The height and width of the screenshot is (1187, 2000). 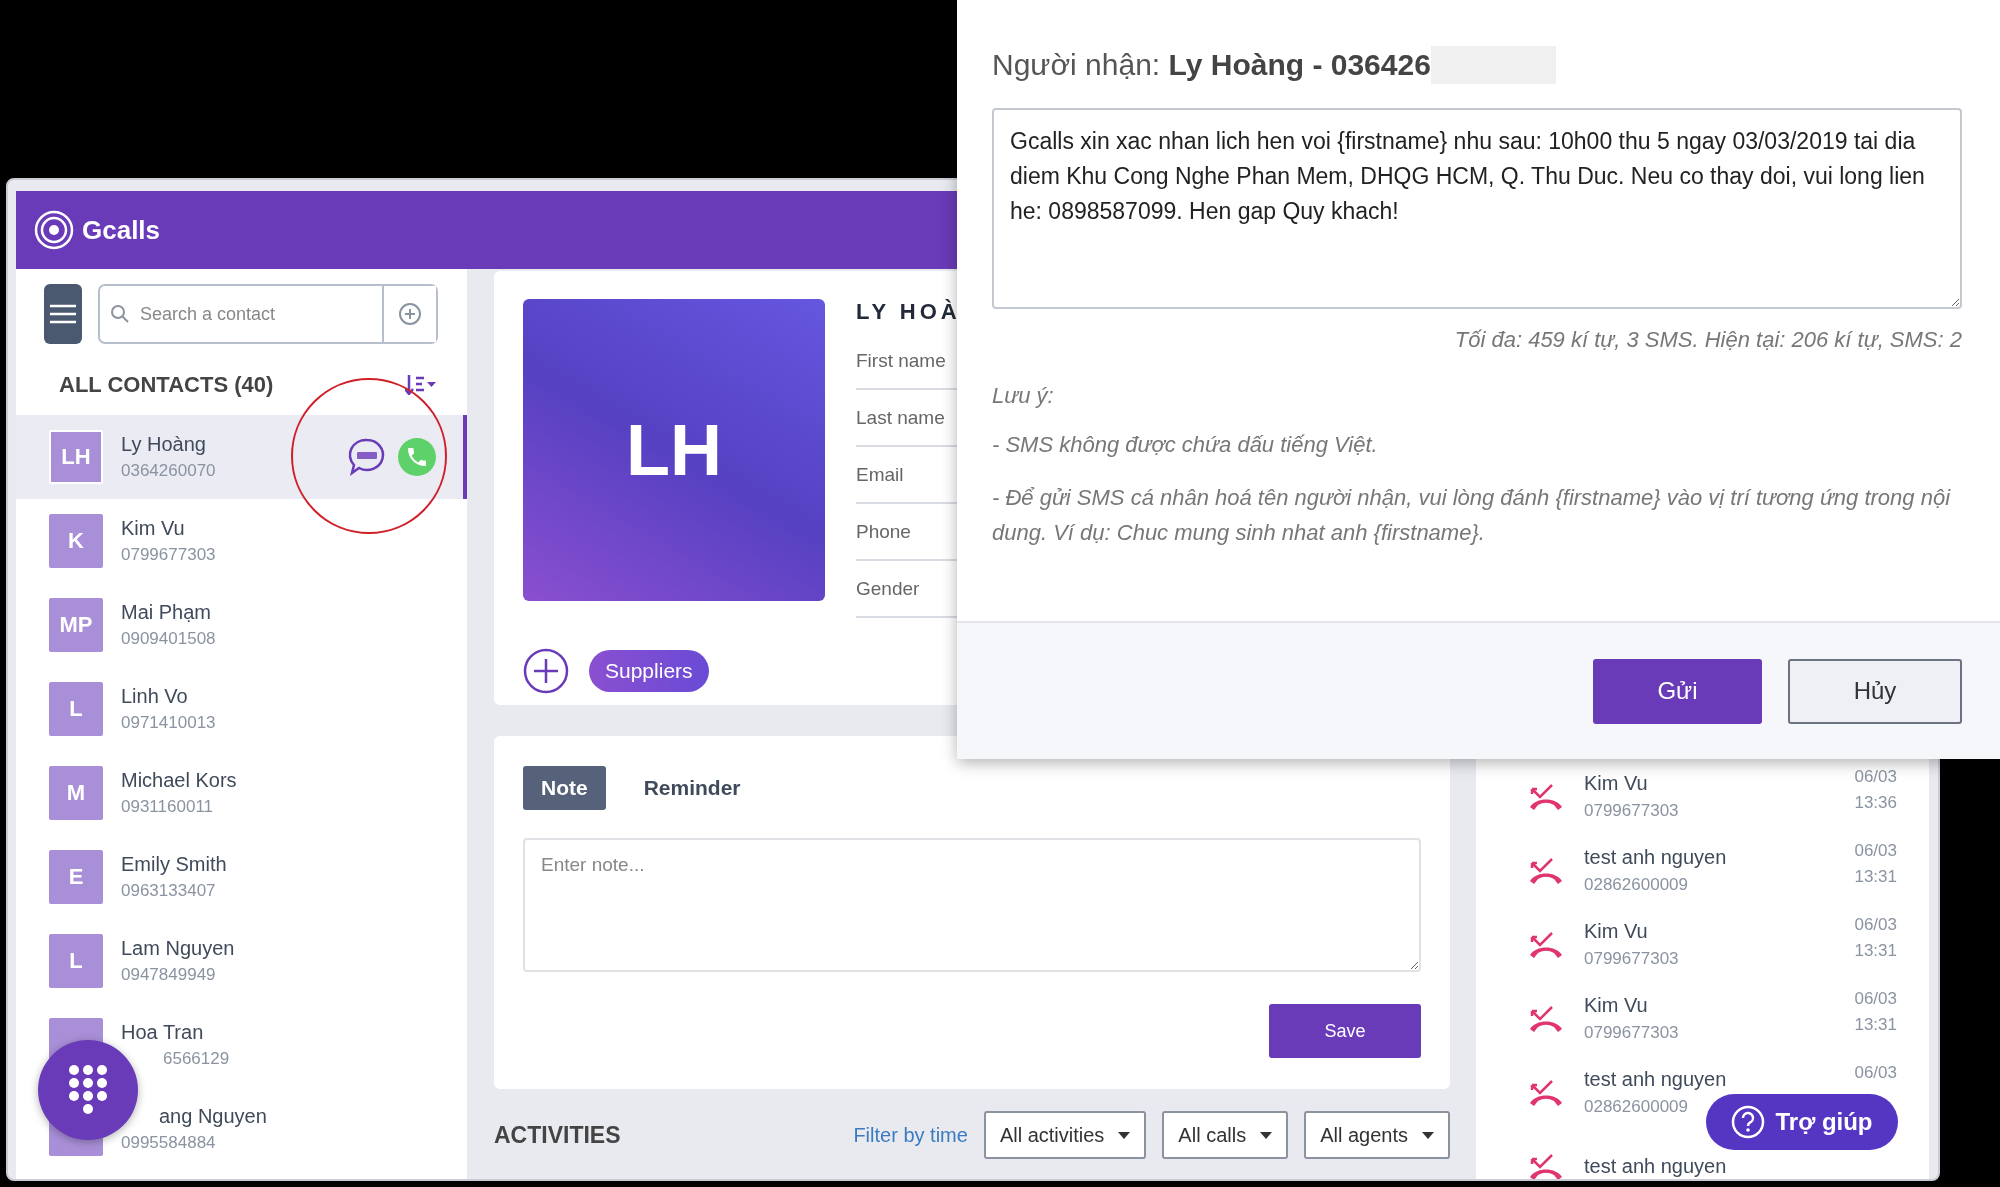 What do you see at coordinates (162, 1032) in the screenshot?
I see `contact-name: Hoa Tran` at bounding box center [162, 1032].